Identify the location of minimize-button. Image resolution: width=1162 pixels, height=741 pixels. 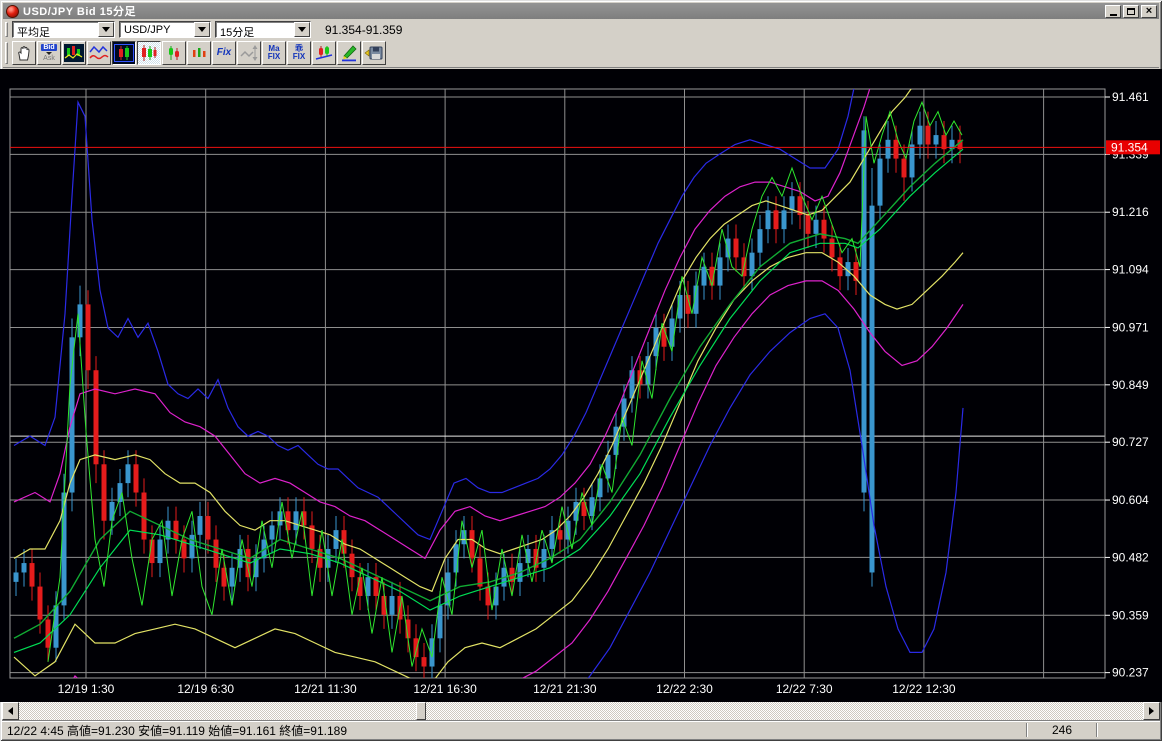
(1113, 11).